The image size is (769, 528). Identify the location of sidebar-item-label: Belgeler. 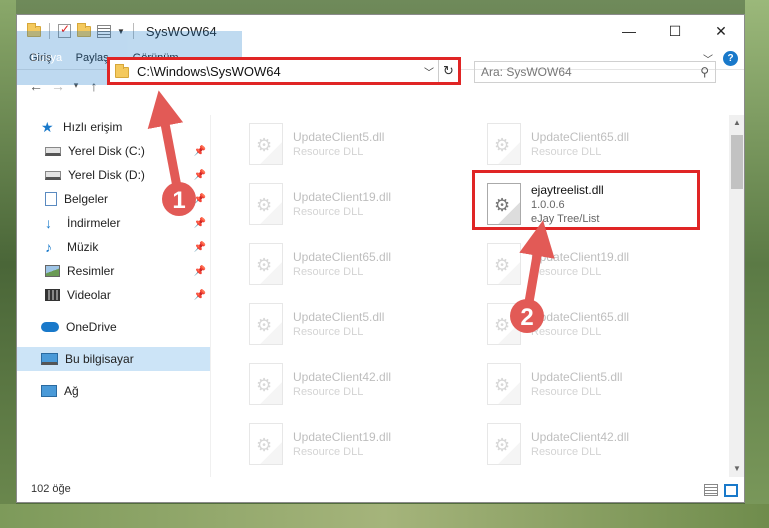
(86, 199).